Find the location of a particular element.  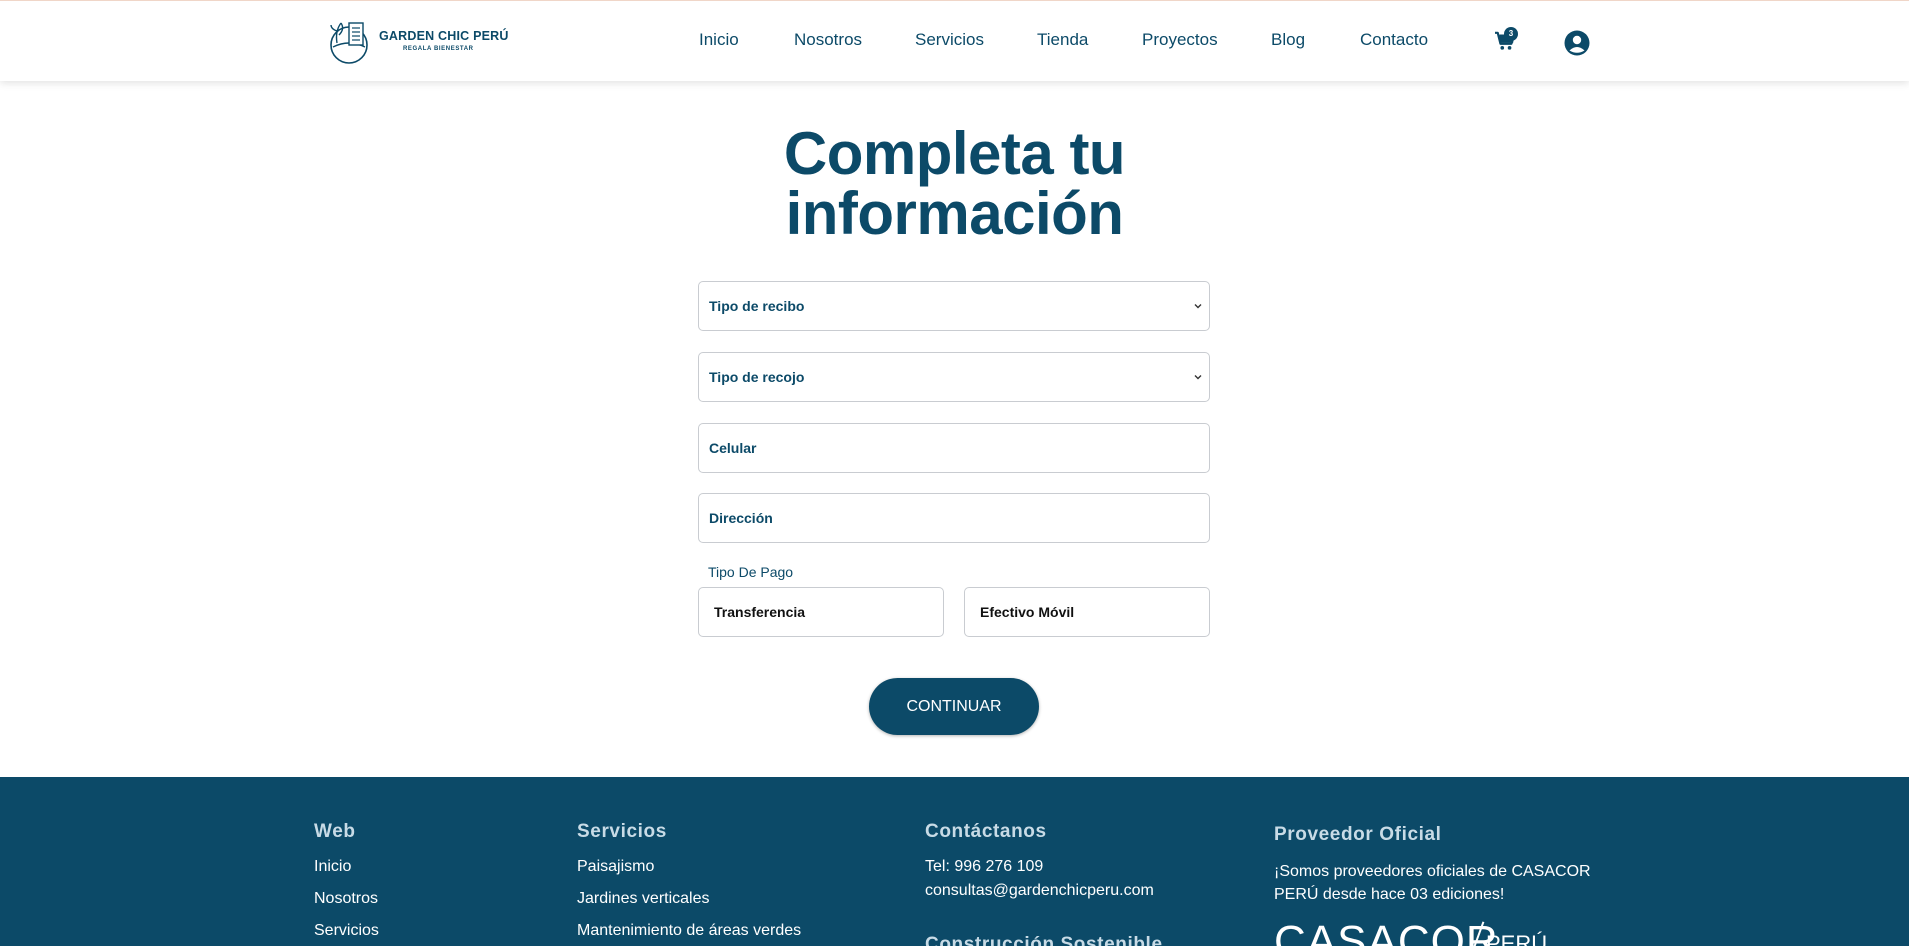

payment-option-transfer: Transferencia is located at coordinates (821, 612).